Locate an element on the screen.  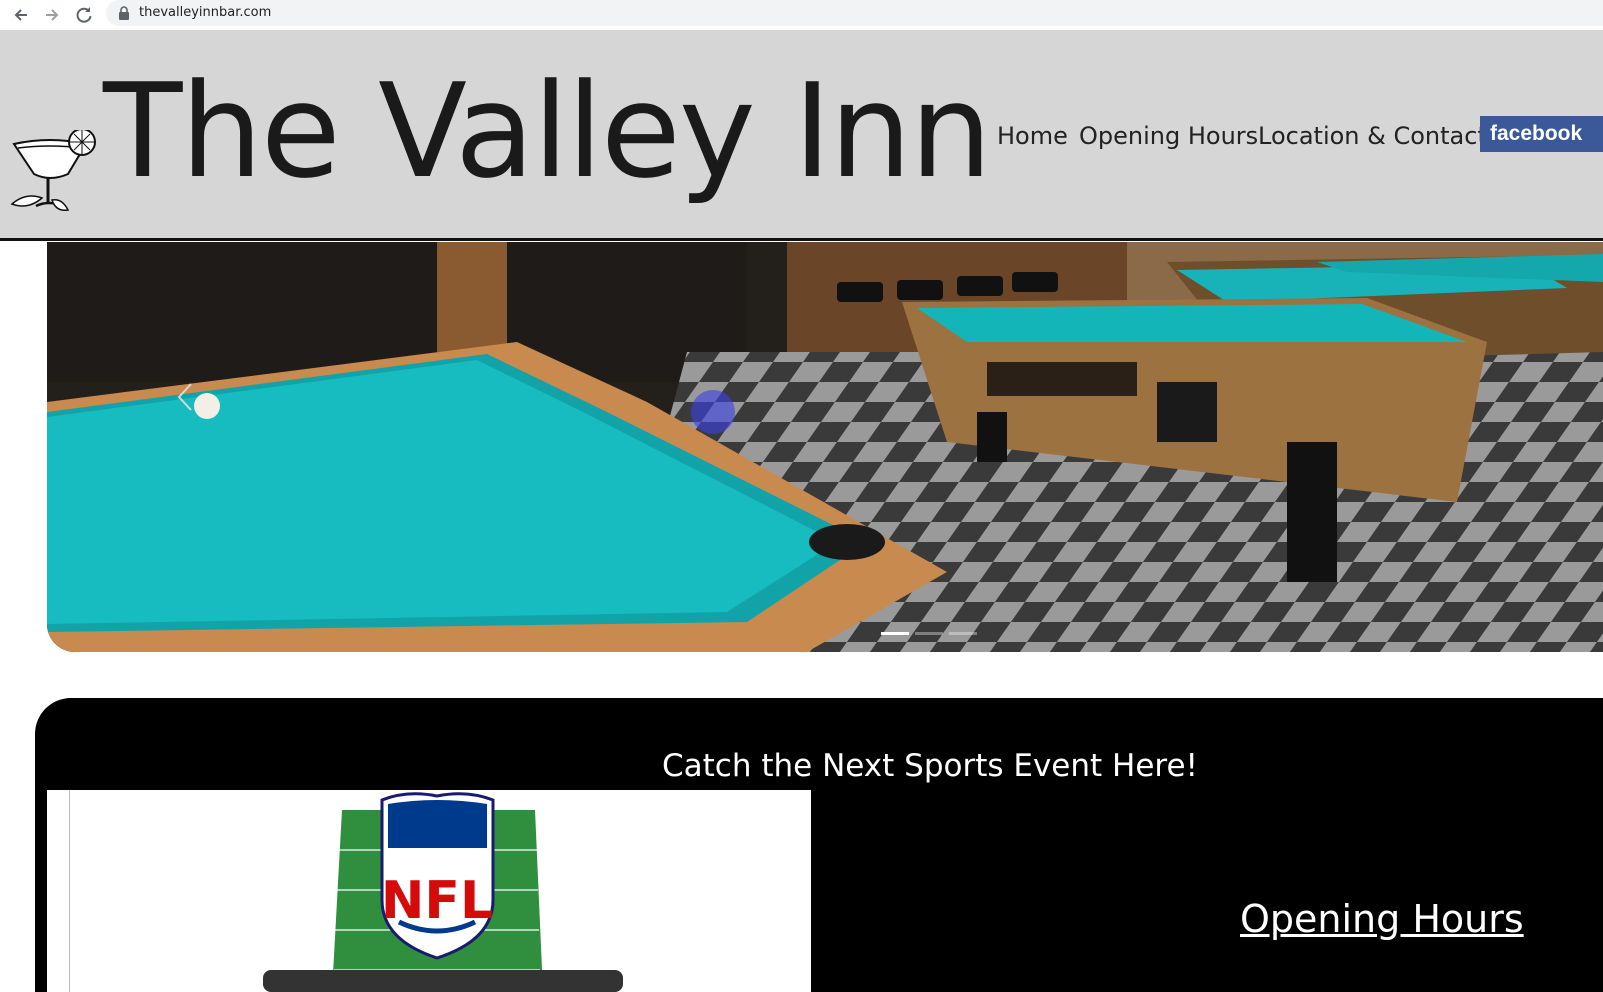
carousel-indicators is located at coordinates (932, 631).